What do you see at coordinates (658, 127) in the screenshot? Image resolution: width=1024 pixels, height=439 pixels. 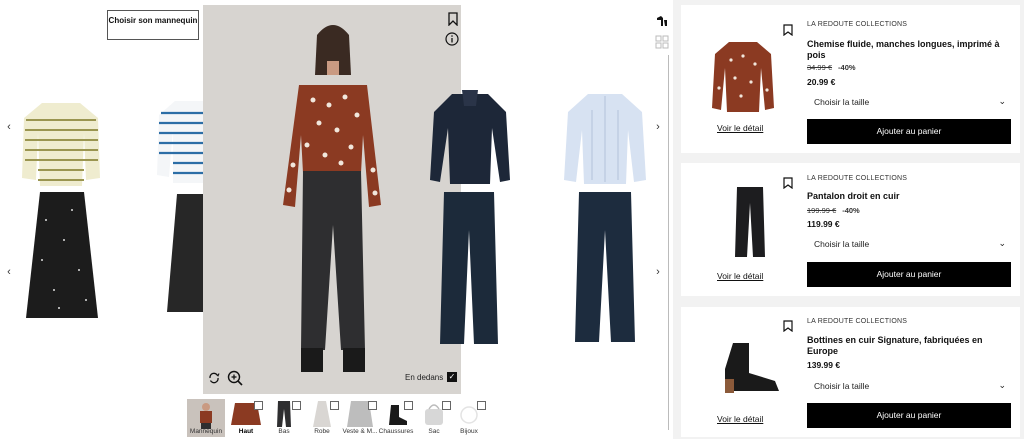 I see `next-tops-arrow: ›` at bounding box center [658, 127].